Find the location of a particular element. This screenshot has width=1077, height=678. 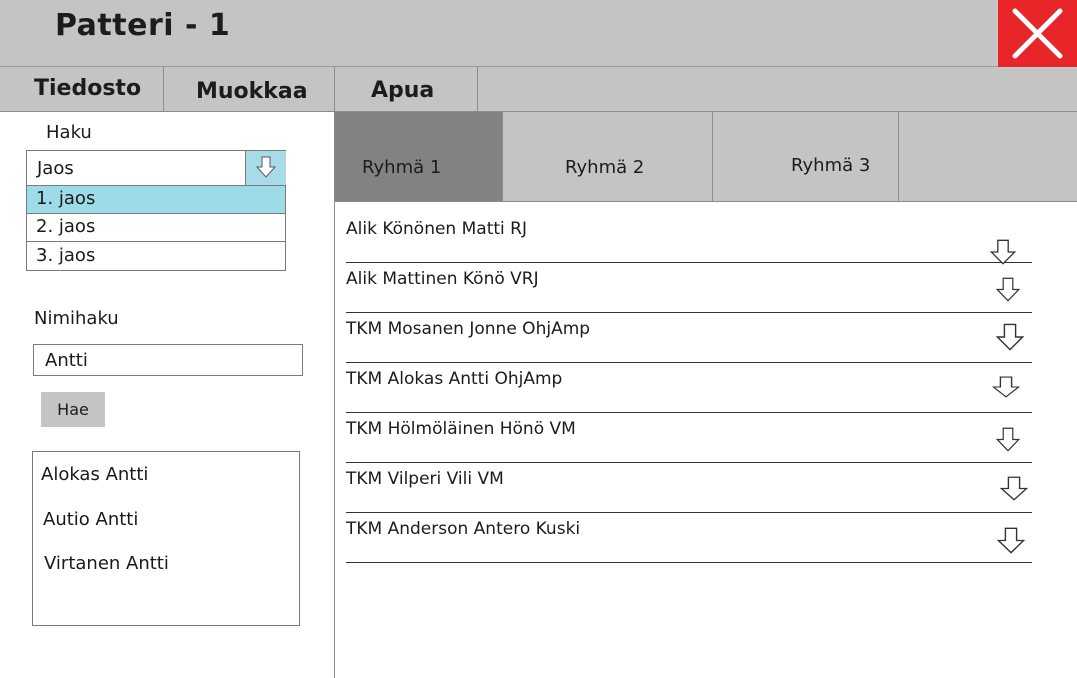

dropdown-option: 1. jaos is located at coordinates (156, 200).